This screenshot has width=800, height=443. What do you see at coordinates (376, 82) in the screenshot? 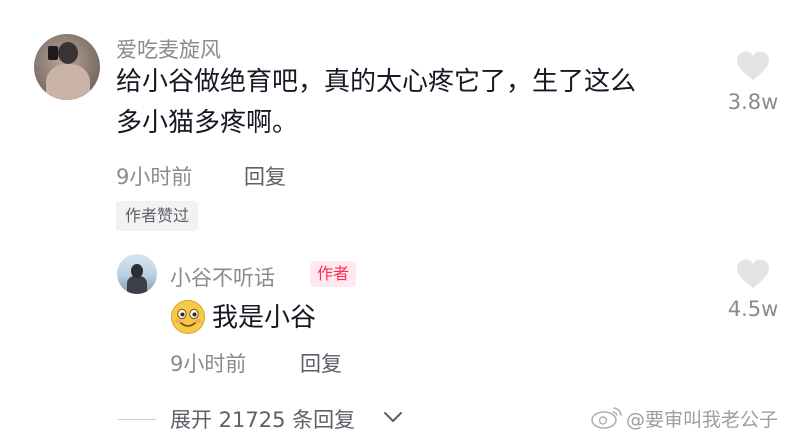
I see `comment-text-line1: 给小谷做绝育吧，真的太心疼它了，生了这么` at bounding box center [376, 82].